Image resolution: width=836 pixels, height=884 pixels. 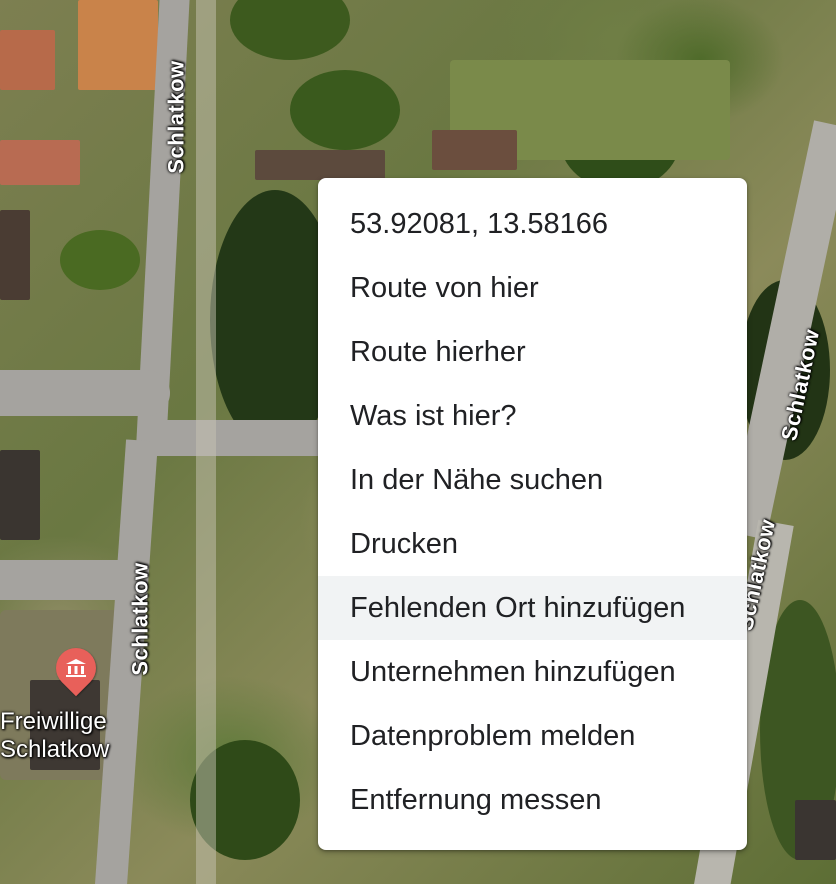 I want to click on route-from-here-item: Route von hier, so click(x=532, y=288).